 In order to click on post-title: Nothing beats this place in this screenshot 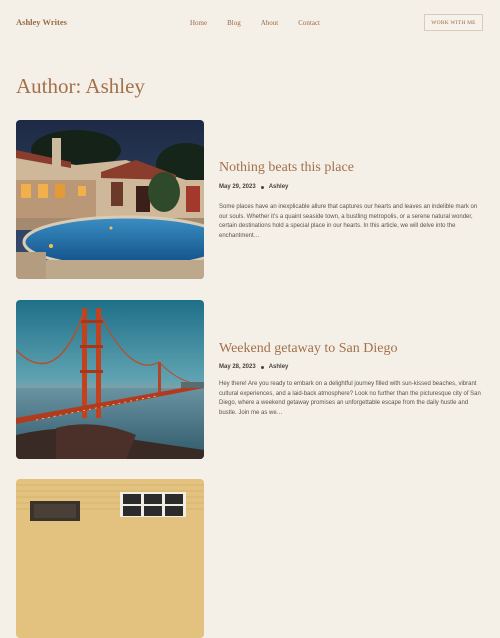, I will do `click(286, 168)`.